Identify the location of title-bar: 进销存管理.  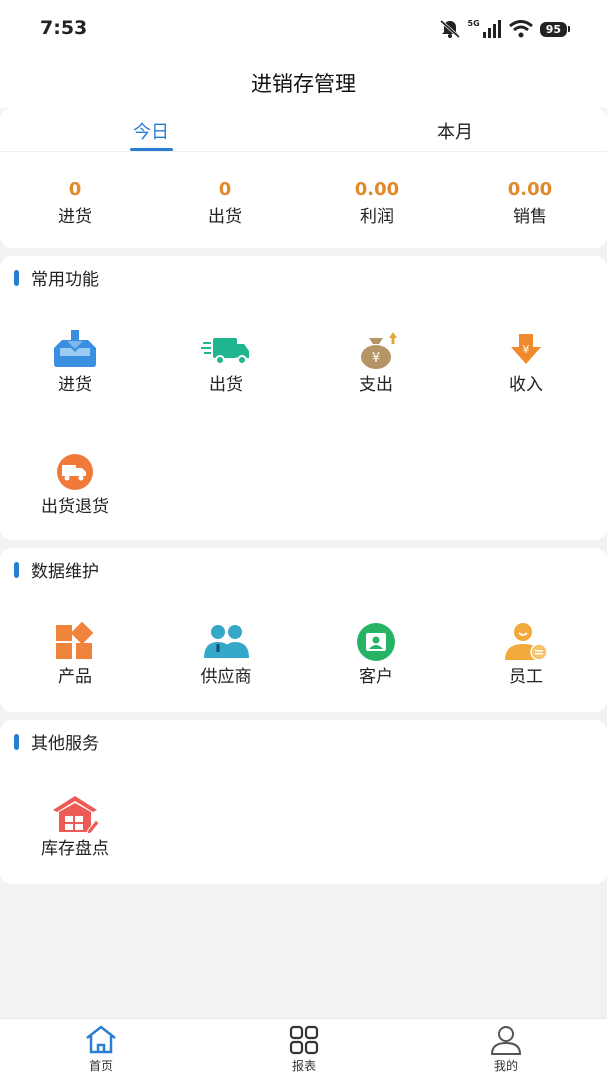
(303, 83).